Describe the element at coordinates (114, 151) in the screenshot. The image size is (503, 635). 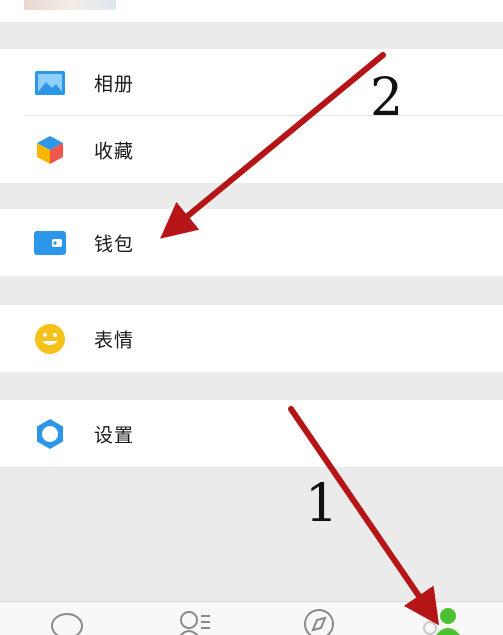
I see `menu-item-label: 收藏` at that location.